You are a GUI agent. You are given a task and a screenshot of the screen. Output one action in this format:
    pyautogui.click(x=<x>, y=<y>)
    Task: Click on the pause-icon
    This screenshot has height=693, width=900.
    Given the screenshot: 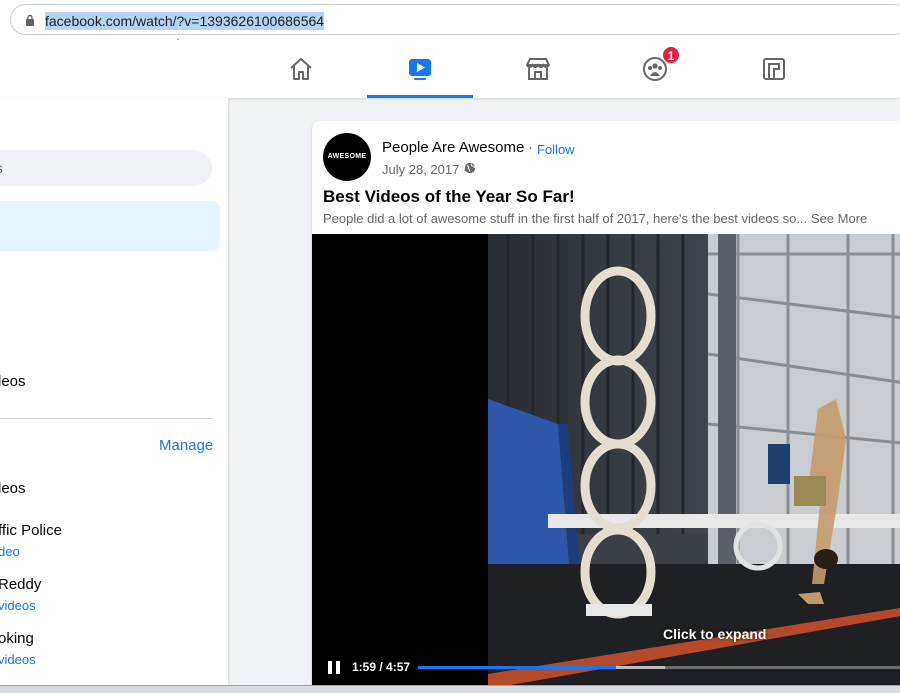 What is the action you would take?
    pyautogui.click(x=334, y=667)
    